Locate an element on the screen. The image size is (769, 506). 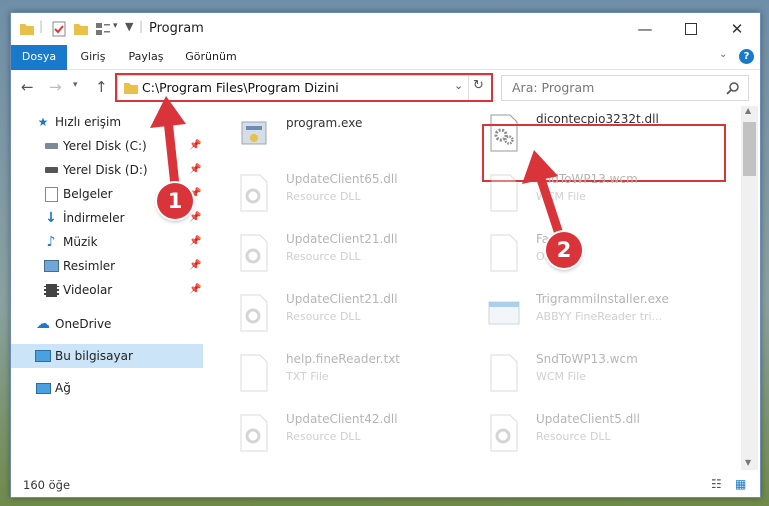
step-badge-1: 1 is located at coordinates (175, 201).